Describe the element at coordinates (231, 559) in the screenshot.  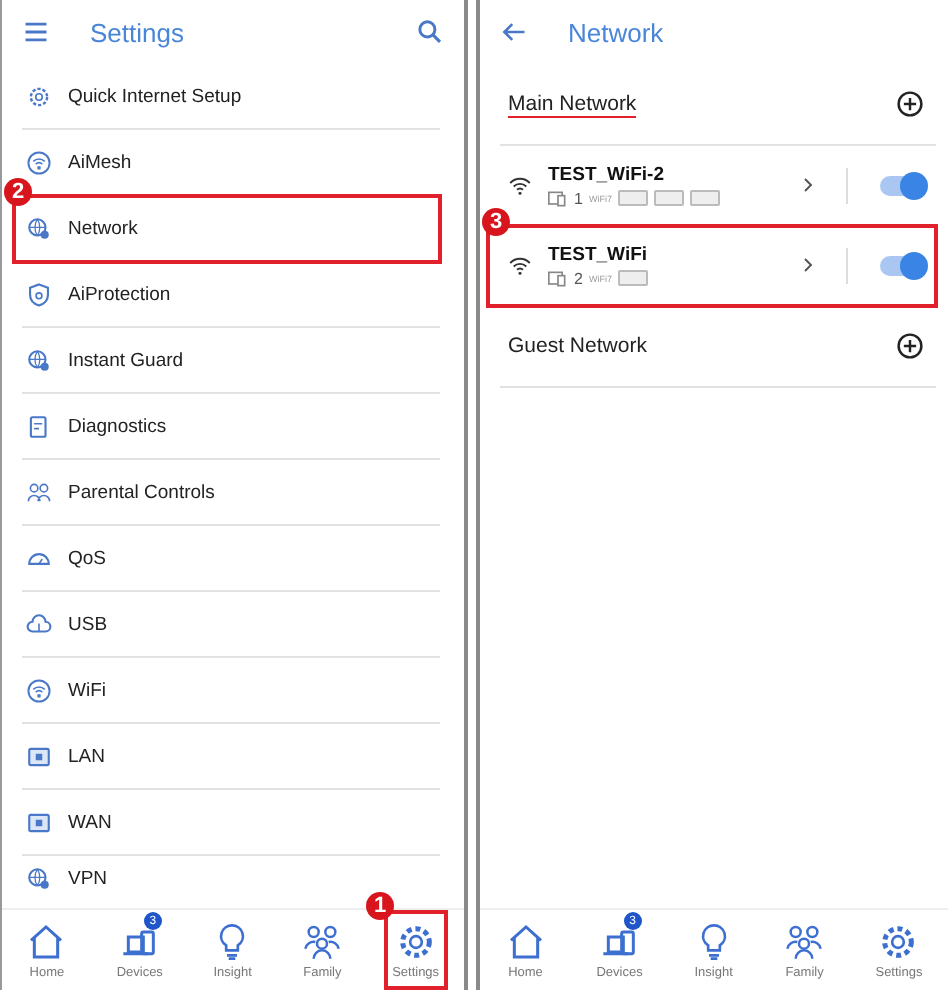
I see `settings-menu-item: QoS` at that location.